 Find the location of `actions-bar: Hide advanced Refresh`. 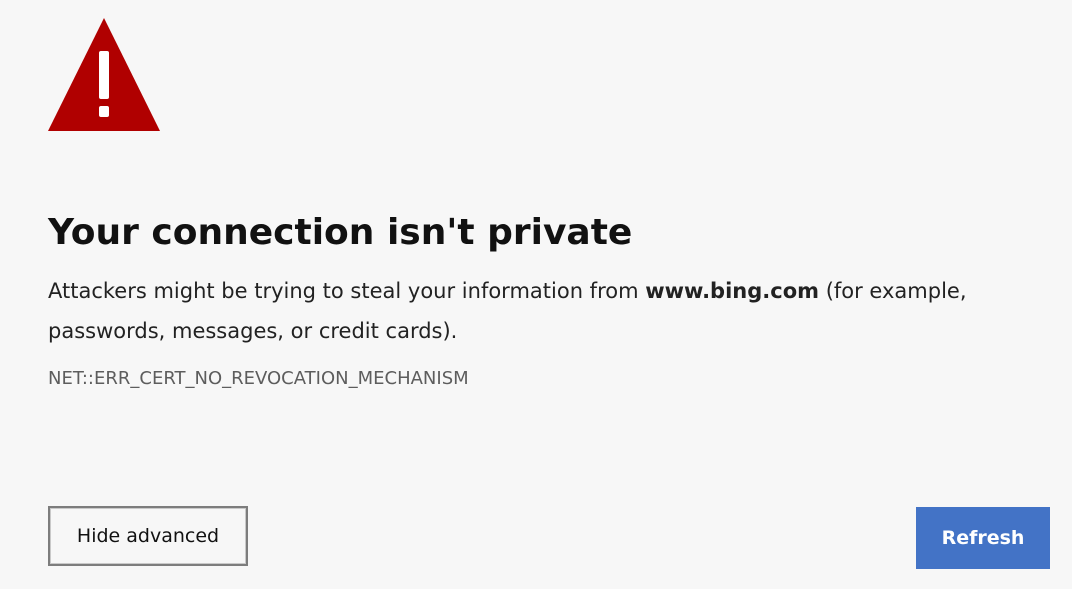

actions-bar: Hide advanced Refresh is located at coordinates (549, 538).